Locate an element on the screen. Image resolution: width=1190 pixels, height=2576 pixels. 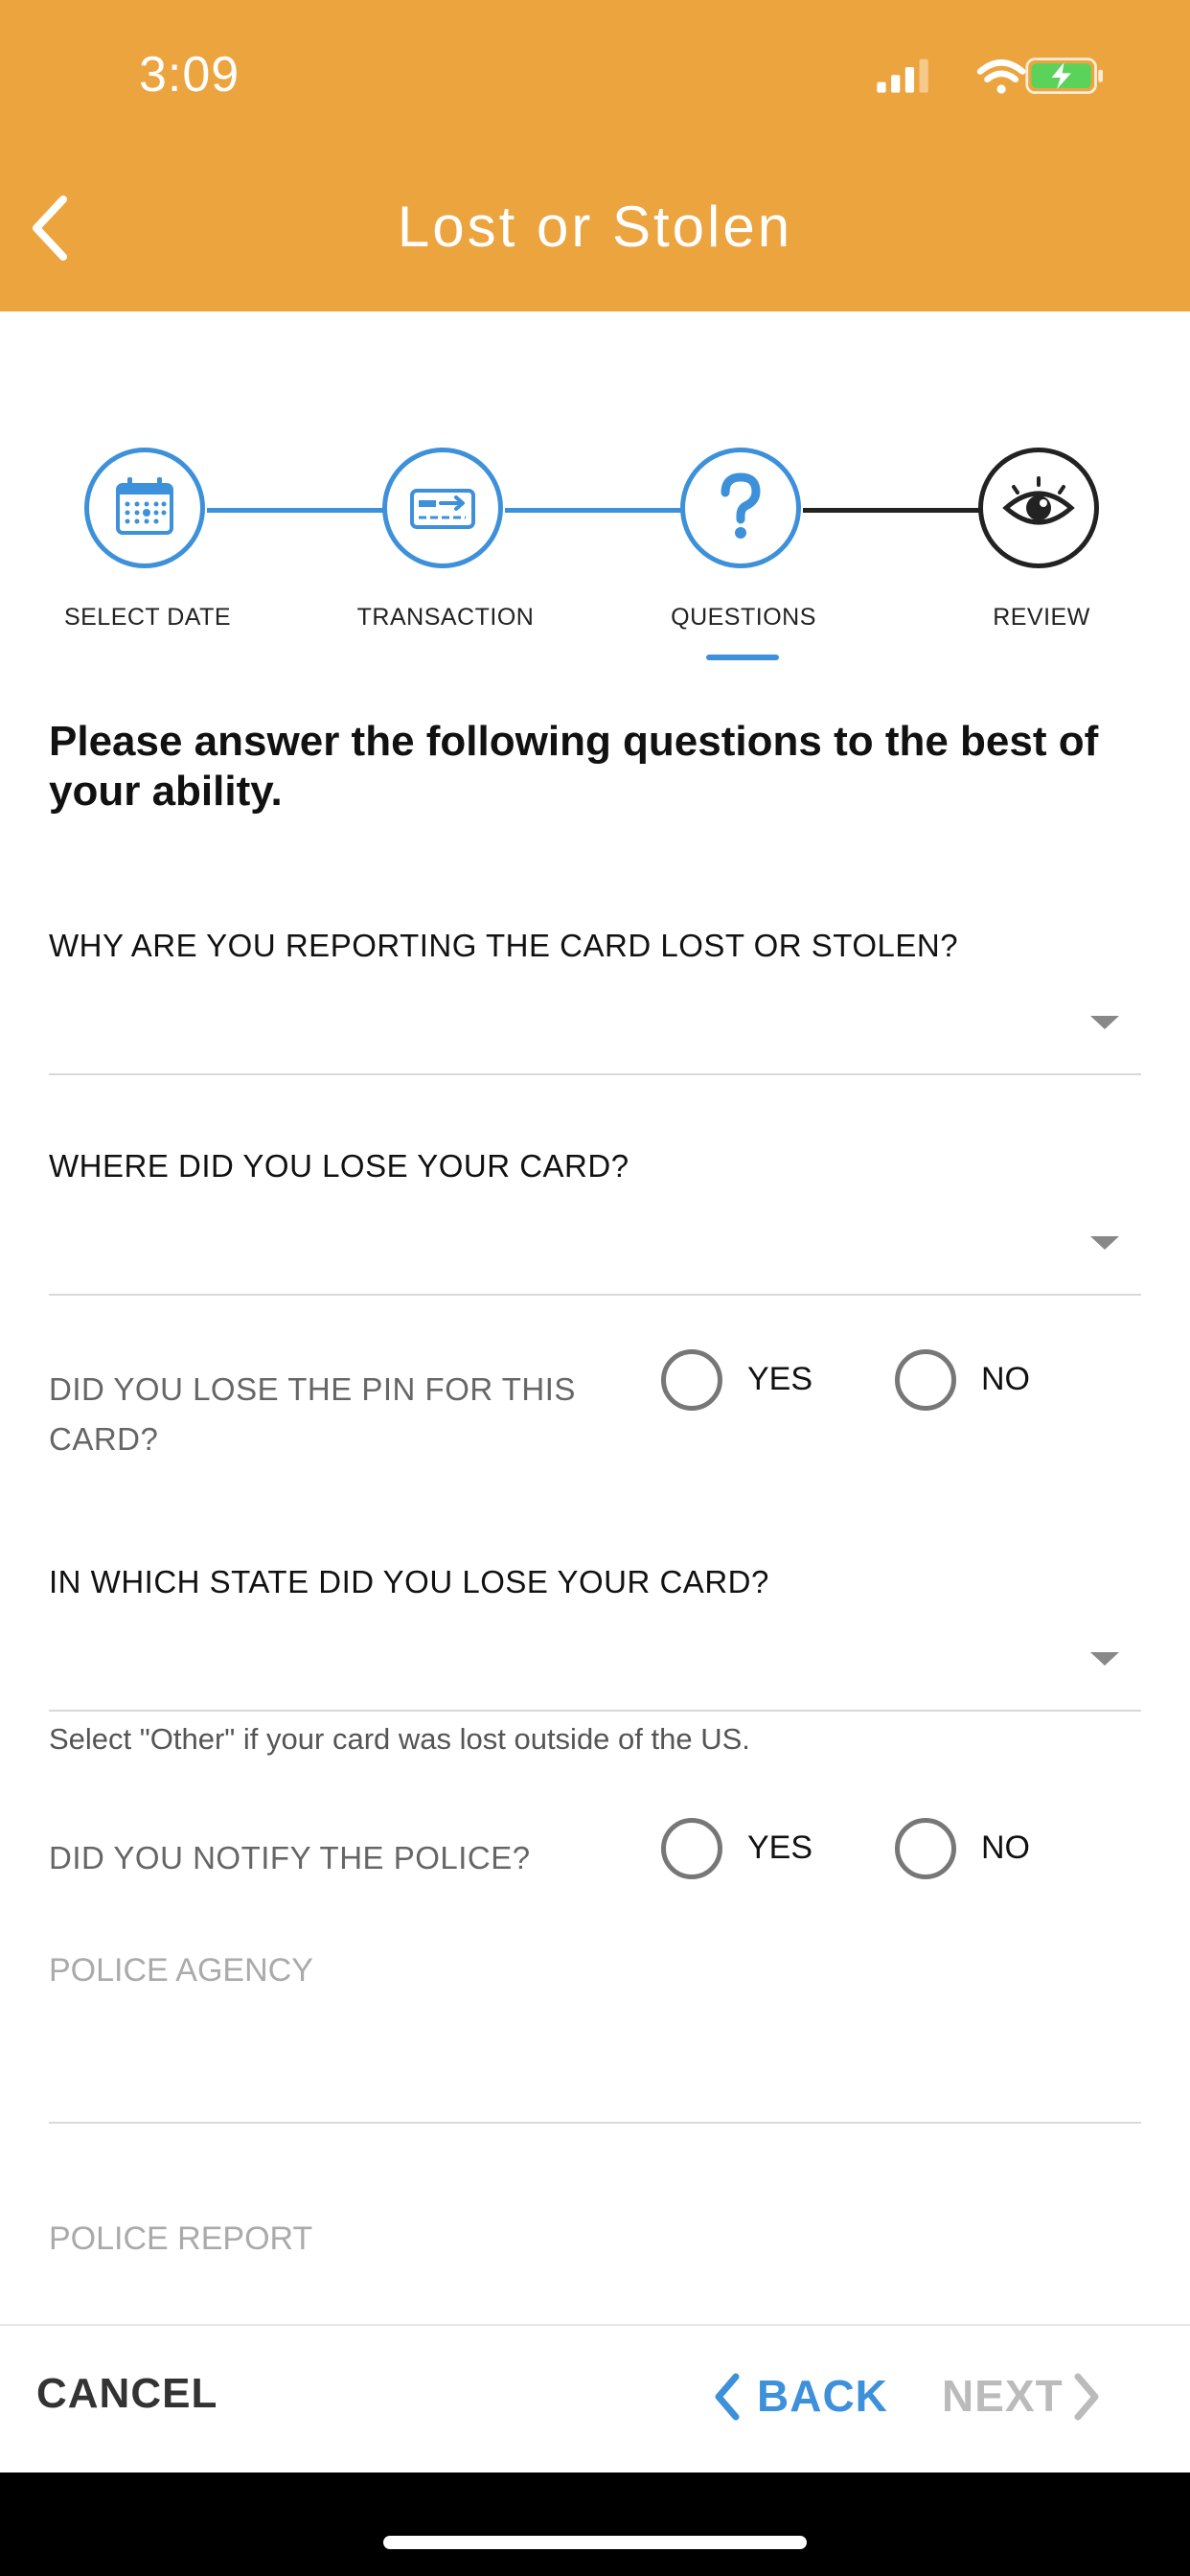
status-time: 3:09 is located at coordinates (190, 75).